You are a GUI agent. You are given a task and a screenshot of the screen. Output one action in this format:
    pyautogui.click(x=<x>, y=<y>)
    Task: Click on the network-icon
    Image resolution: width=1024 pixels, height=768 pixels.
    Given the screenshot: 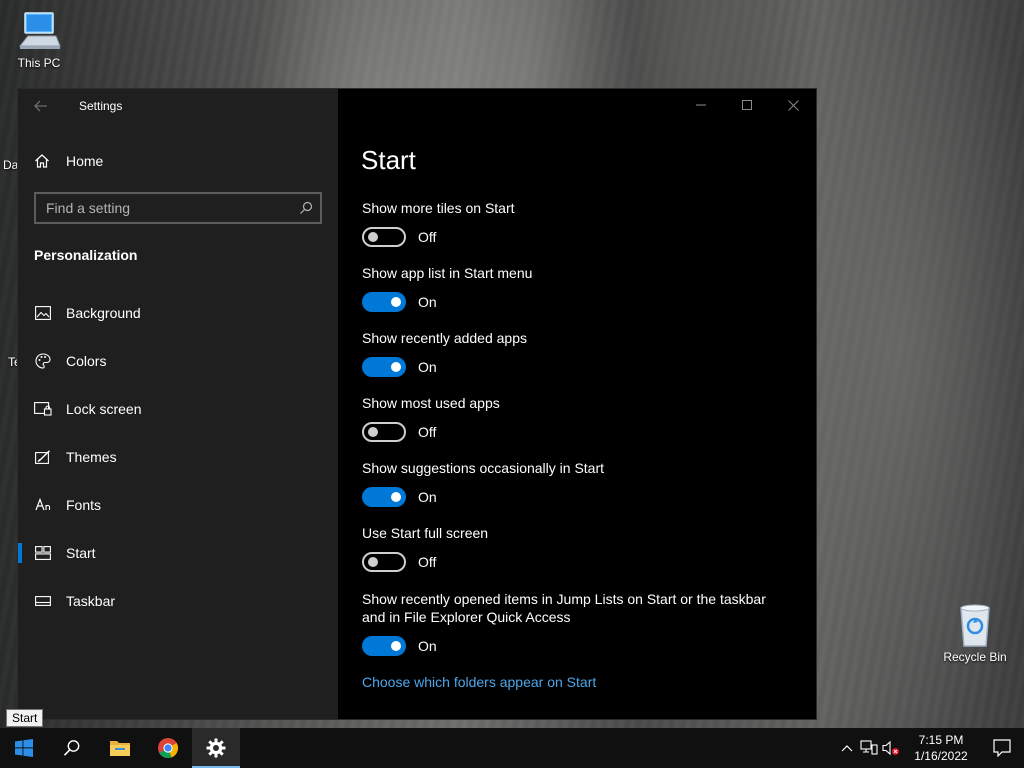 What is the action you would take?
    pyautogui.click(x=869, y=747)
    